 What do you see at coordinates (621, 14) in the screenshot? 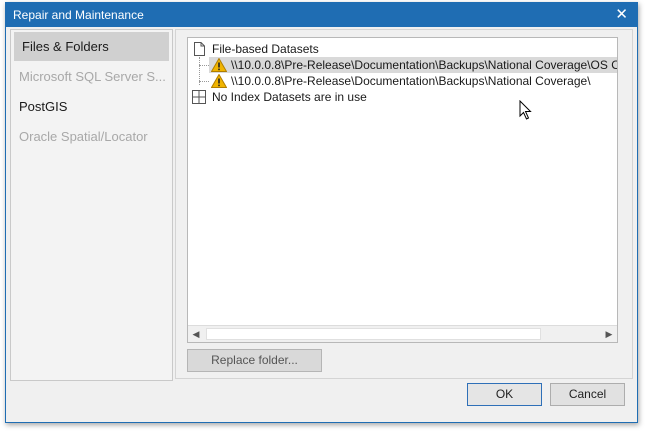
I see `close-icon: ✕` at bounding box center [621, 14].